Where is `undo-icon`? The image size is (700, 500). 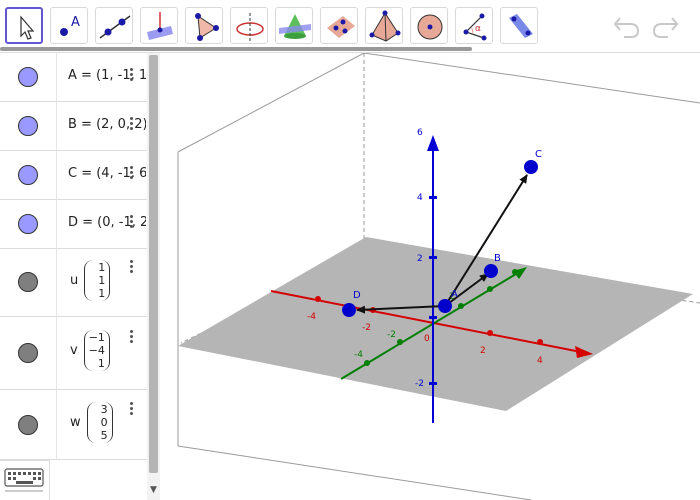
undo-icon is located at coordinates (627, 26).